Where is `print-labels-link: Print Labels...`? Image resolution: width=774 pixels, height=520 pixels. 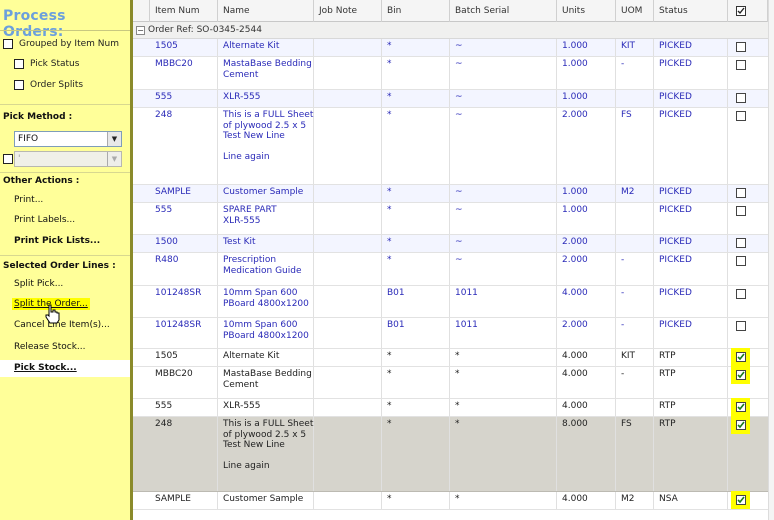 print-labels-link: Print Labels... is located at coordinates (44, 220).